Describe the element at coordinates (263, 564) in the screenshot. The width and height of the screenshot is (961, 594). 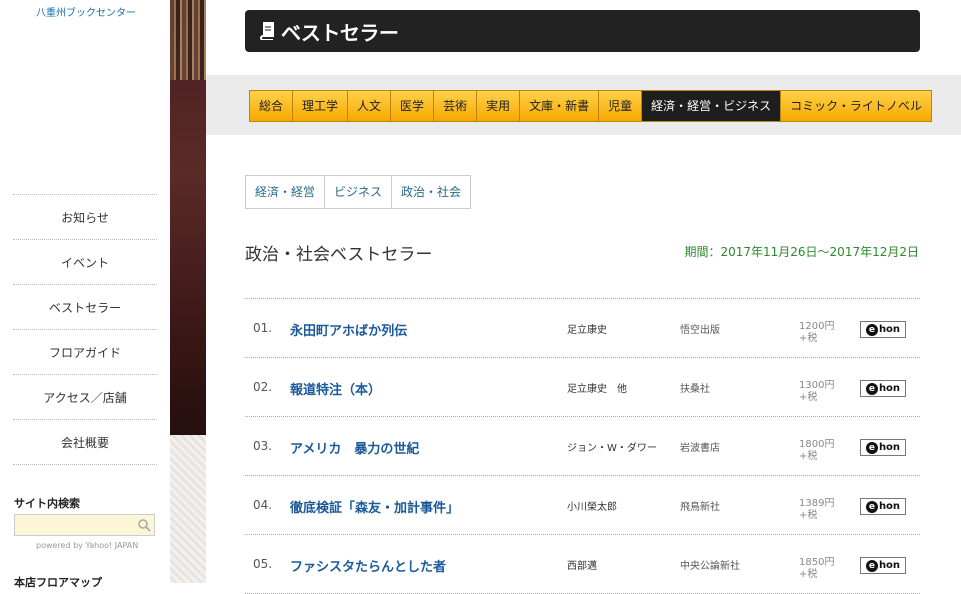
I see `rank-number: 05.` at that location.